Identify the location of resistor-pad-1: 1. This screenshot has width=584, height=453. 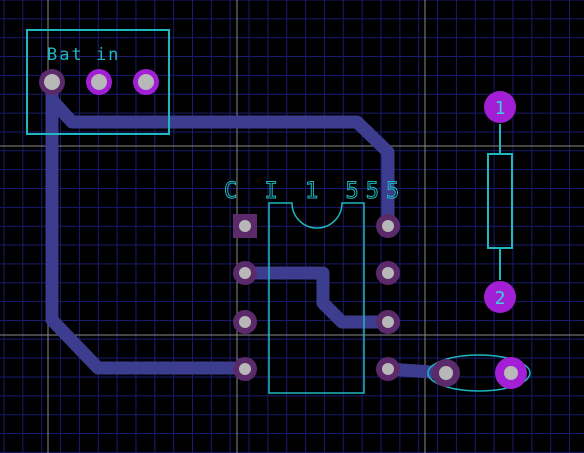
(500, 107).